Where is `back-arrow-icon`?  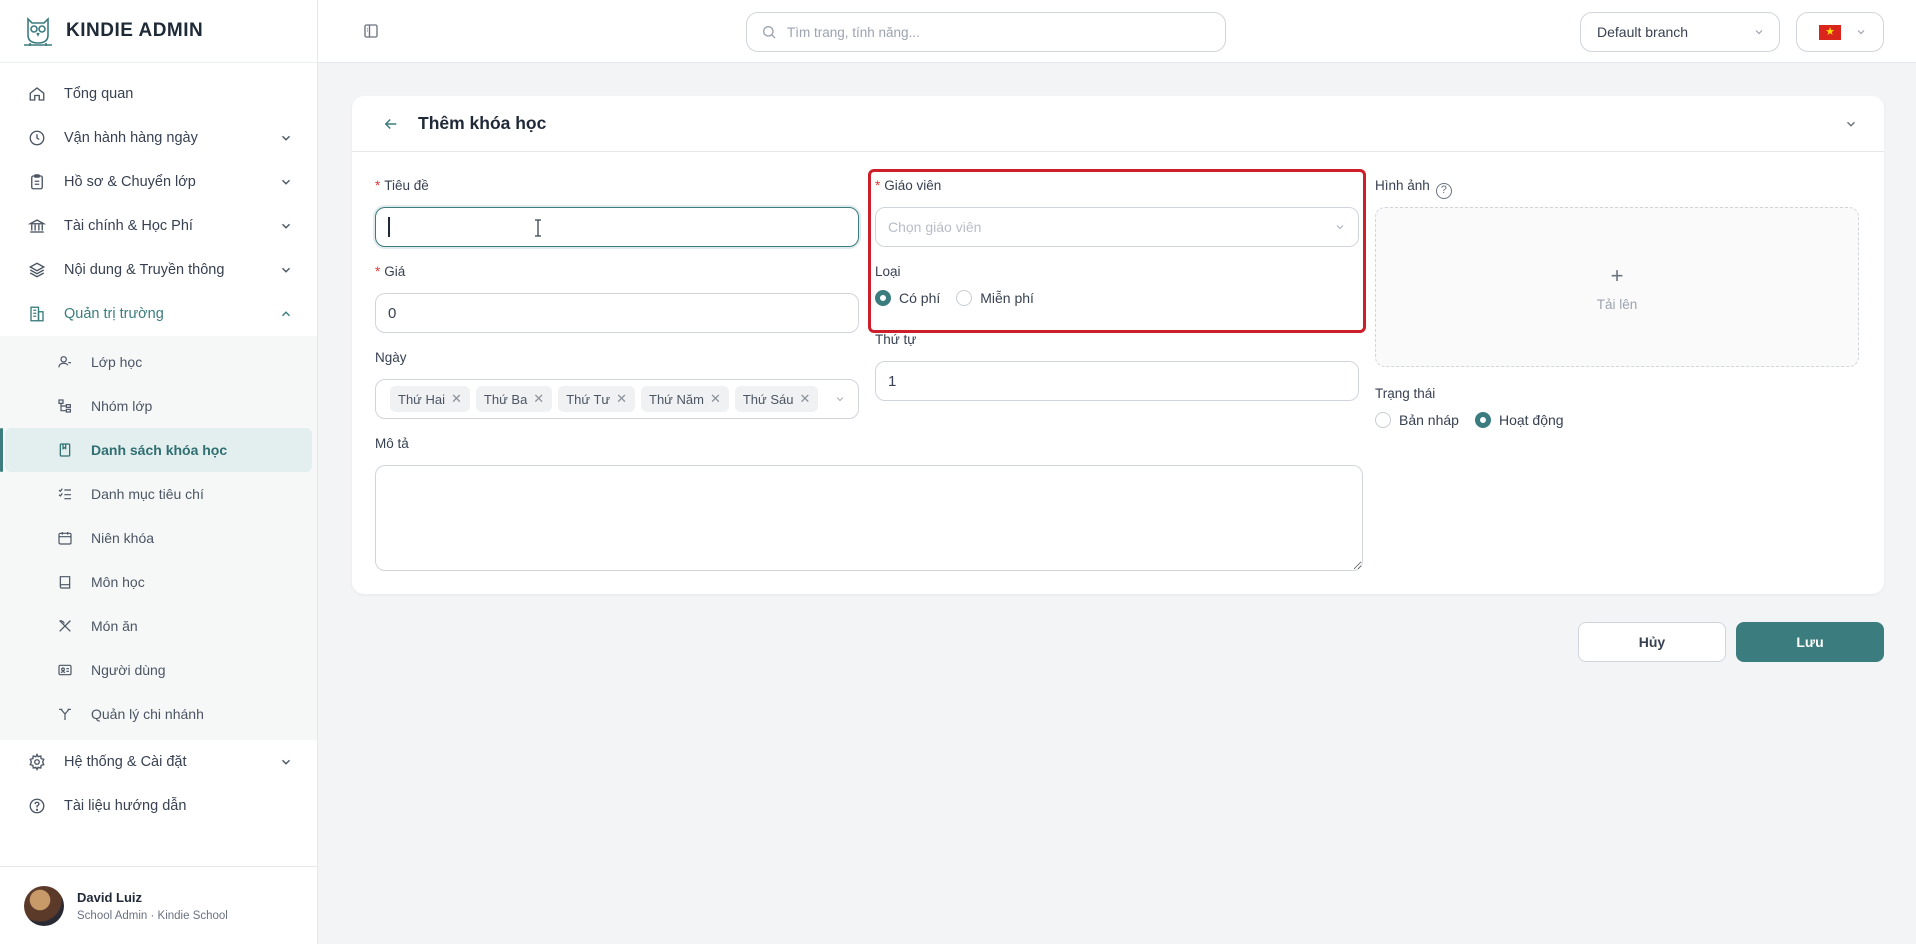 back-arrow-icon is located at coordinates (391, 124).